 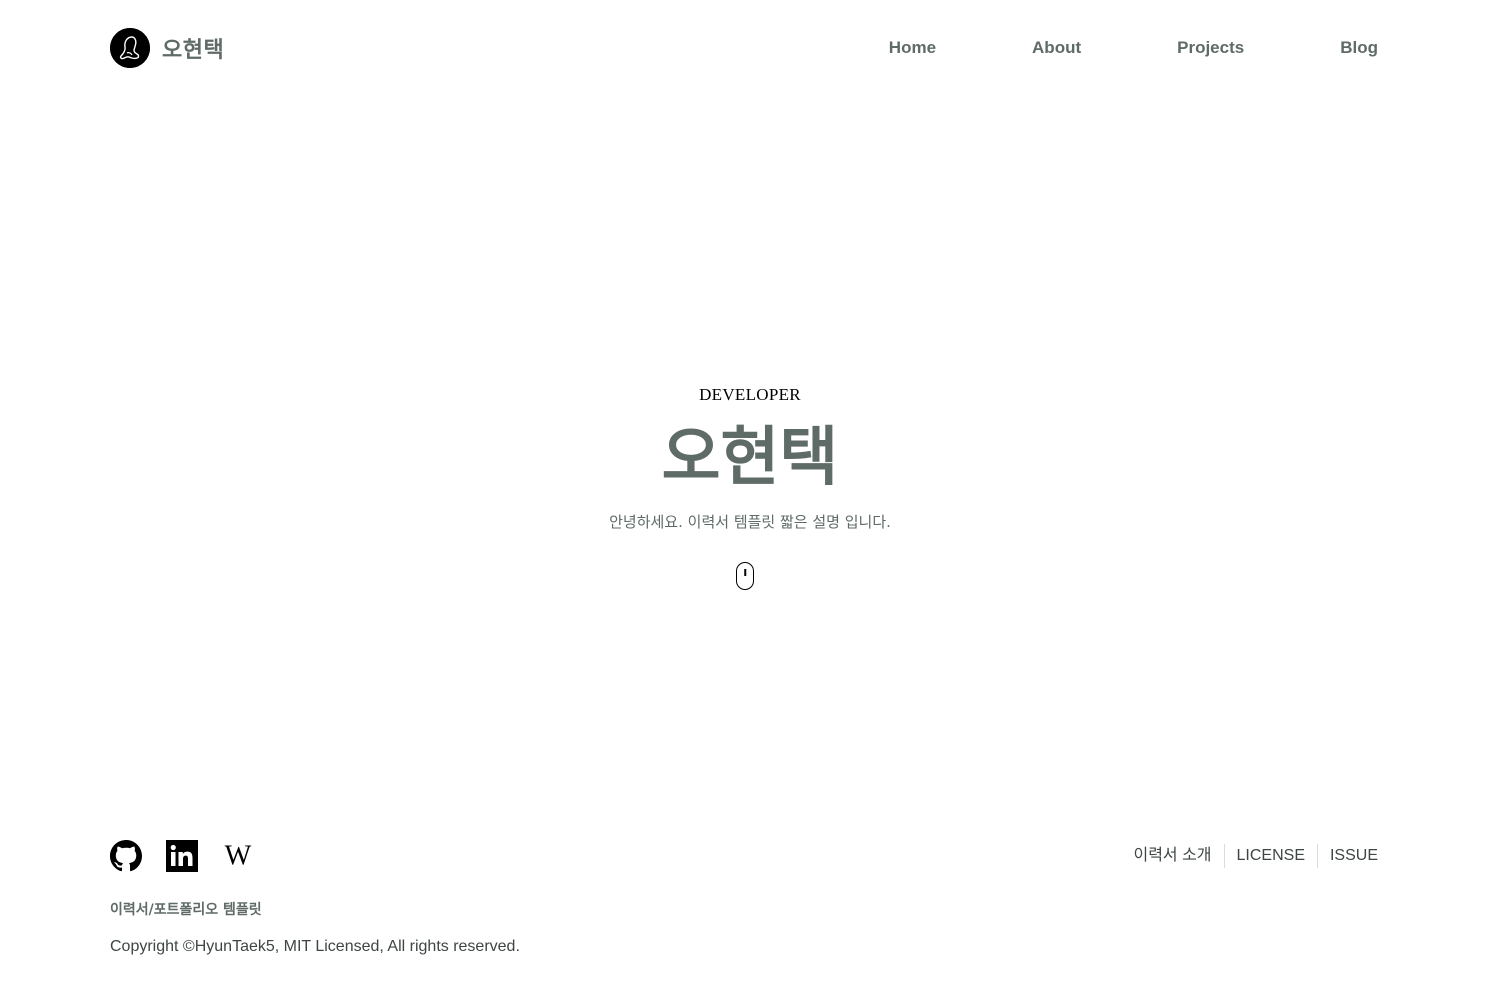 What do you see at coordinates (1133, 48) in the screenshot?
I see `main-nav: Home About Projects Blog` at bounding box center [1133, 48].